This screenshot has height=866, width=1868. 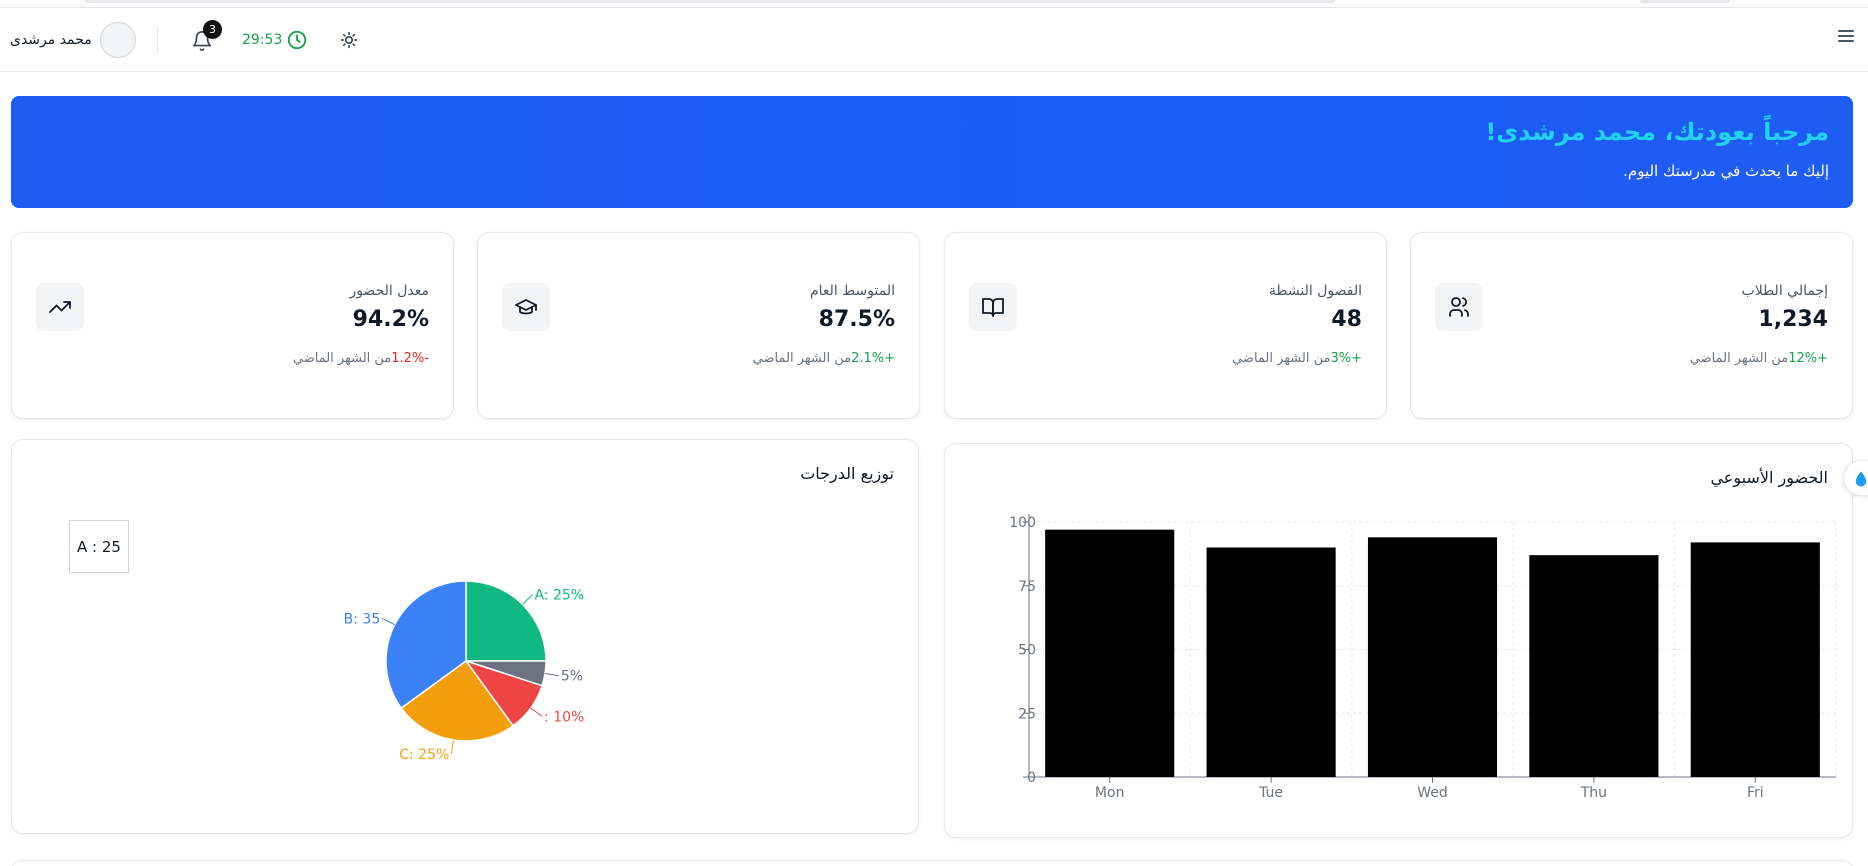 I want to click on stat-change: +3%, so click(x=1346, y=358).